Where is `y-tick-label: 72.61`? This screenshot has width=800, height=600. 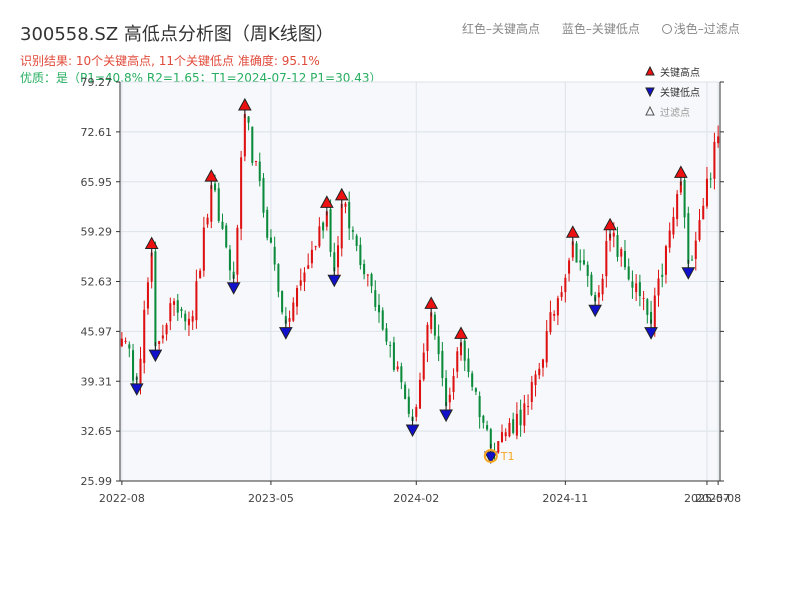 y-tick-label: 72.61 is located at coordinates (97, 132).